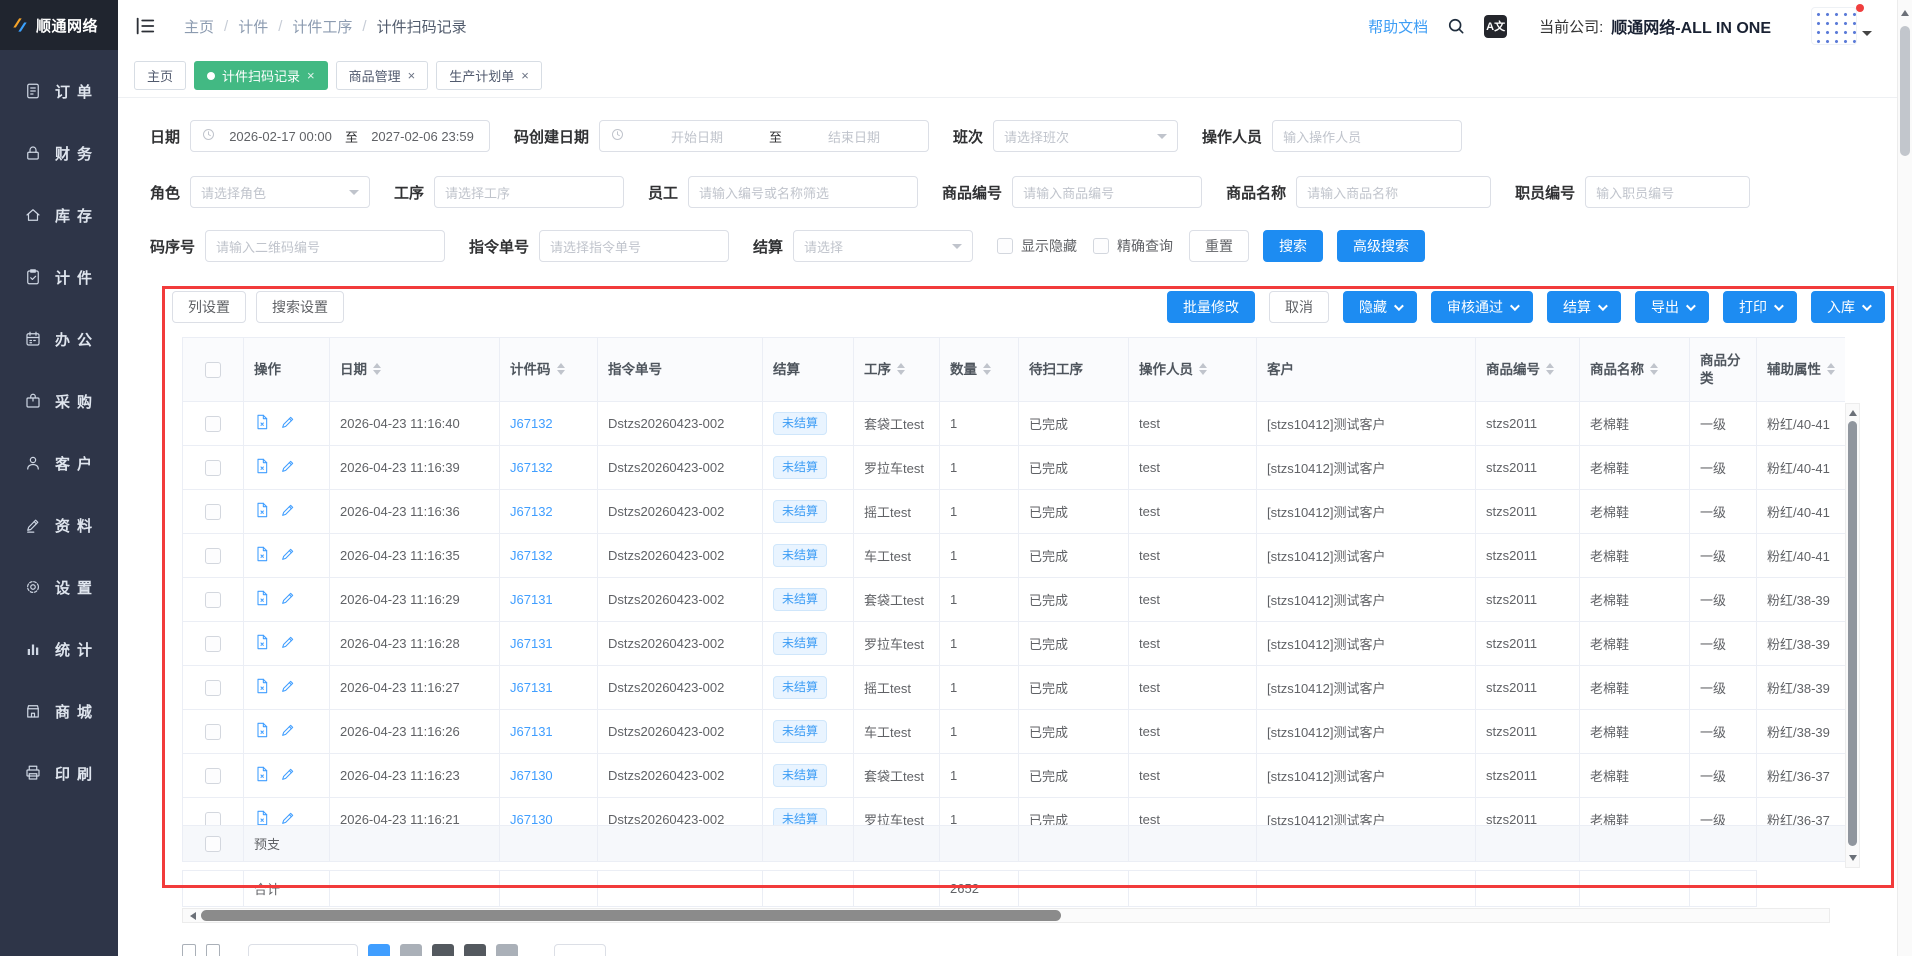 The image size is (1912, 956). What do you see at coordinates (325, 246) in the screenshot?
I see `qr-serial-input: 请输入二维码编号` at bounding box center [325, 246].